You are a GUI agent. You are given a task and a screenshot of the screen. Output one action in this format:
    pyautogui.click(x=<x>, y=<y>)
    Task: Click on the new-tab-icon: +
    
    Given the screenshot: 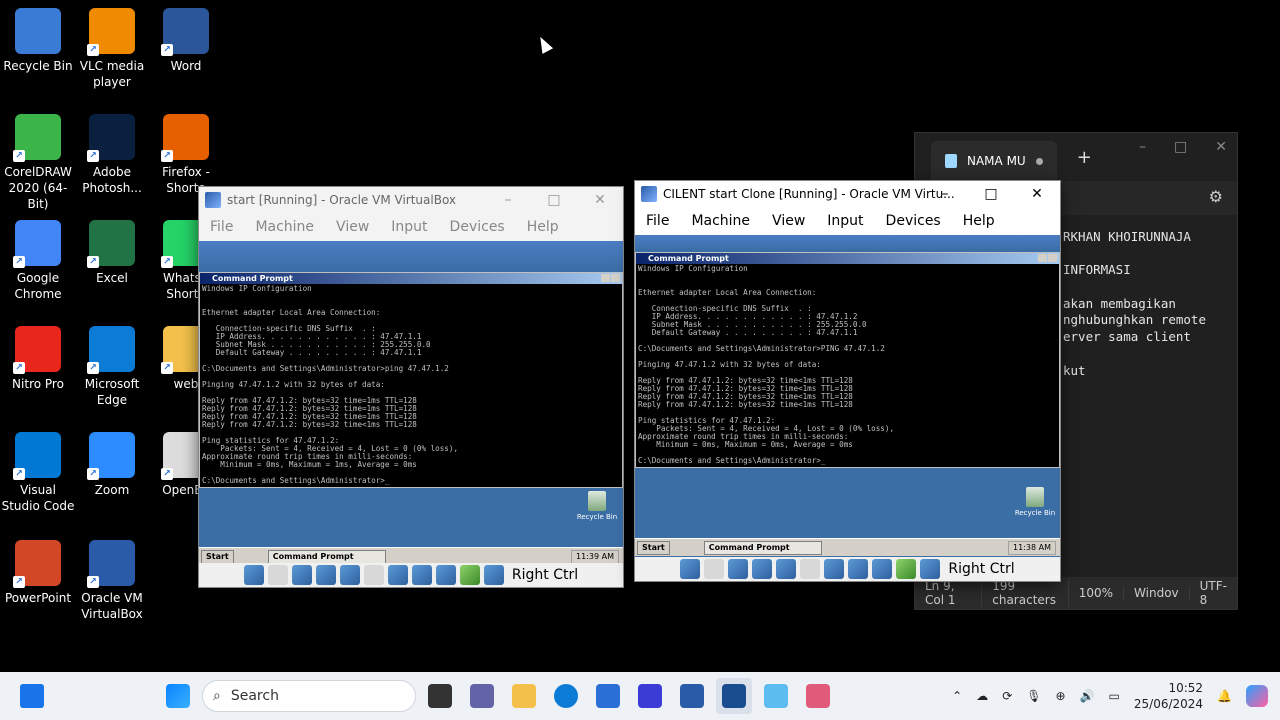 What is the action you would take?
    pyautogui.click(x=1084, y=157)
    